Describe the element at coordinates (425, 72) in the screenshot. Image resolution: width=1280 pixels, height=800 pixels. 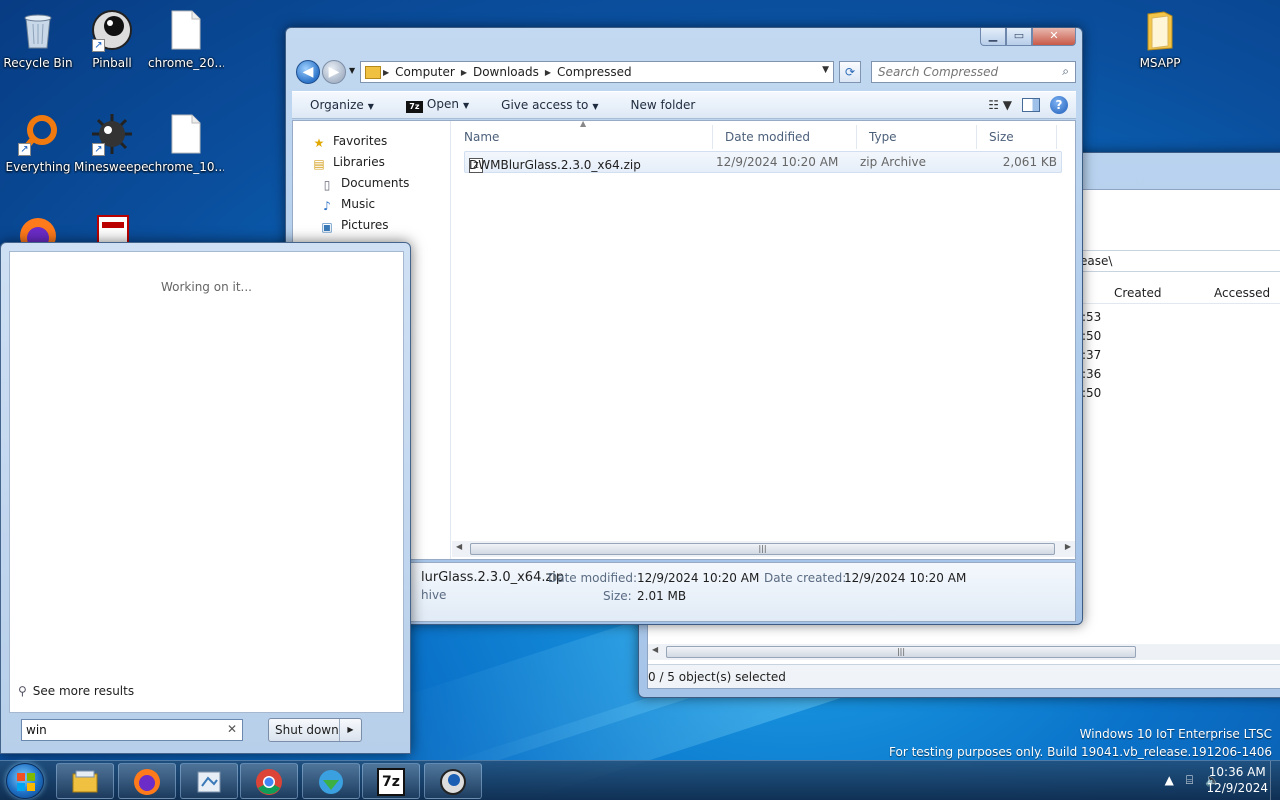
I see `breadcrumb-computer: Computer` at that location.